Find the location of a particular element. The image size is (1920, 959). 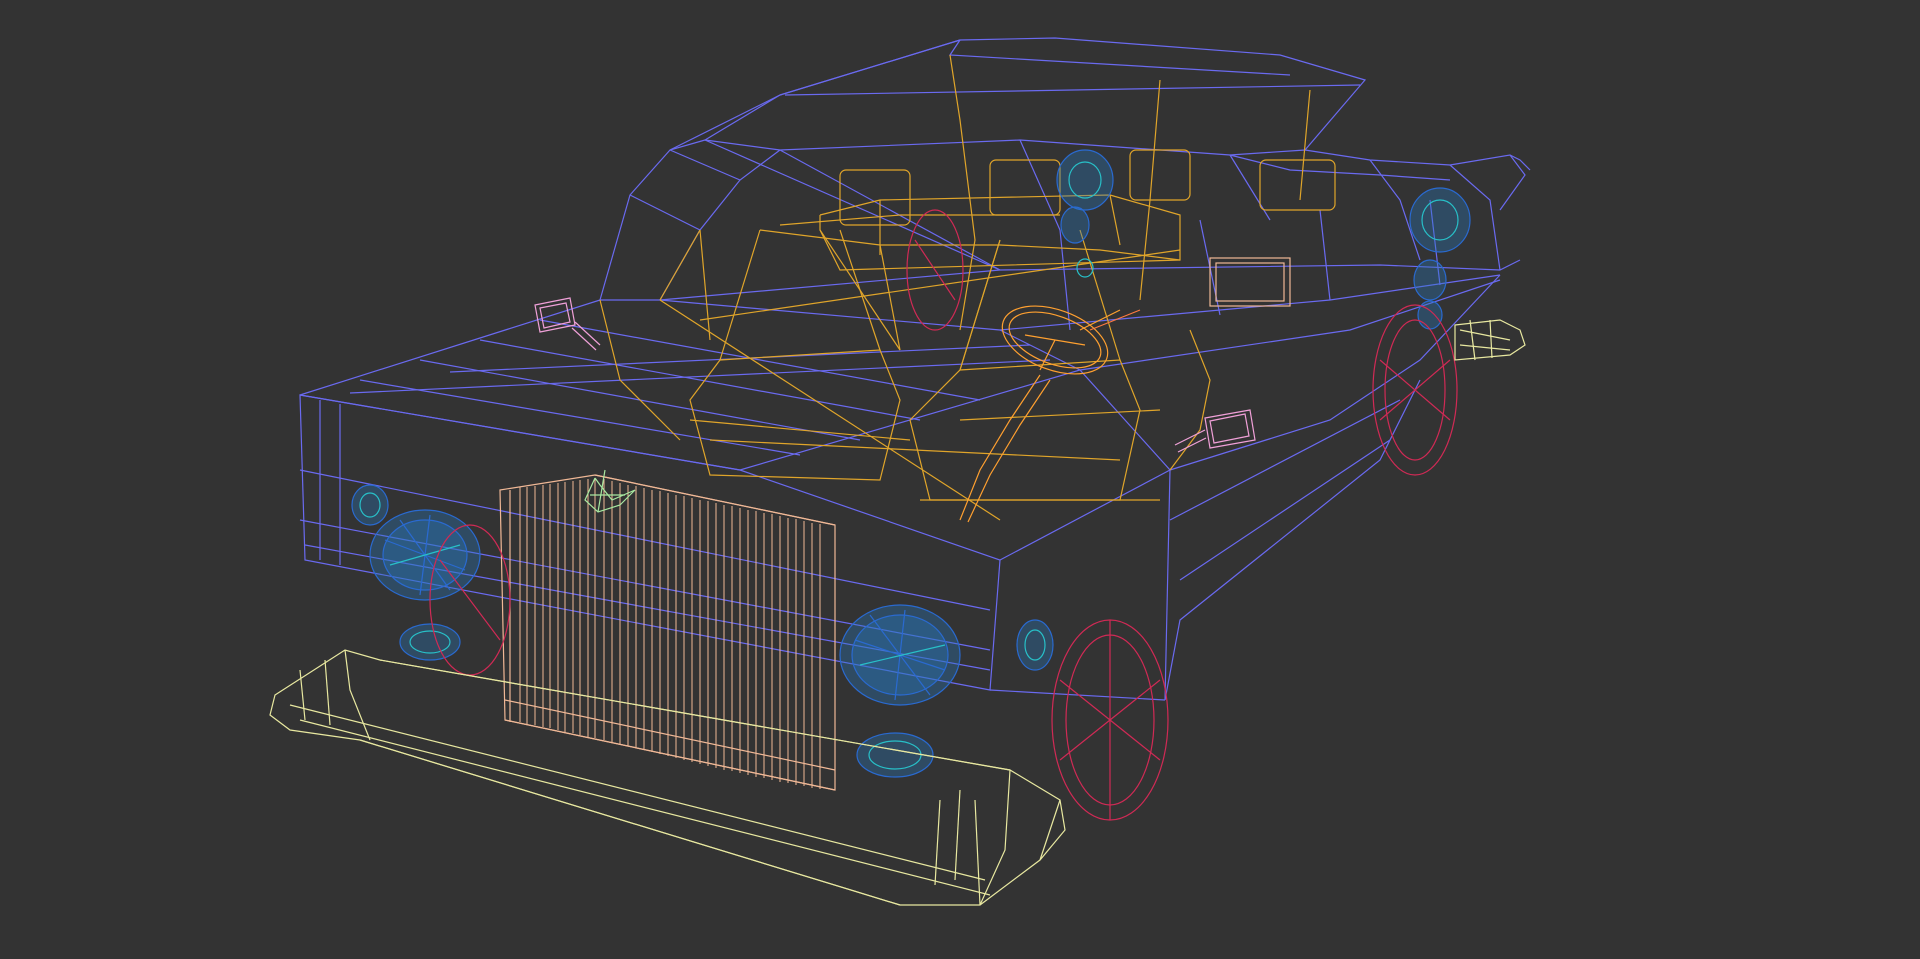

headlight-left is located at coordinates (425, 555).